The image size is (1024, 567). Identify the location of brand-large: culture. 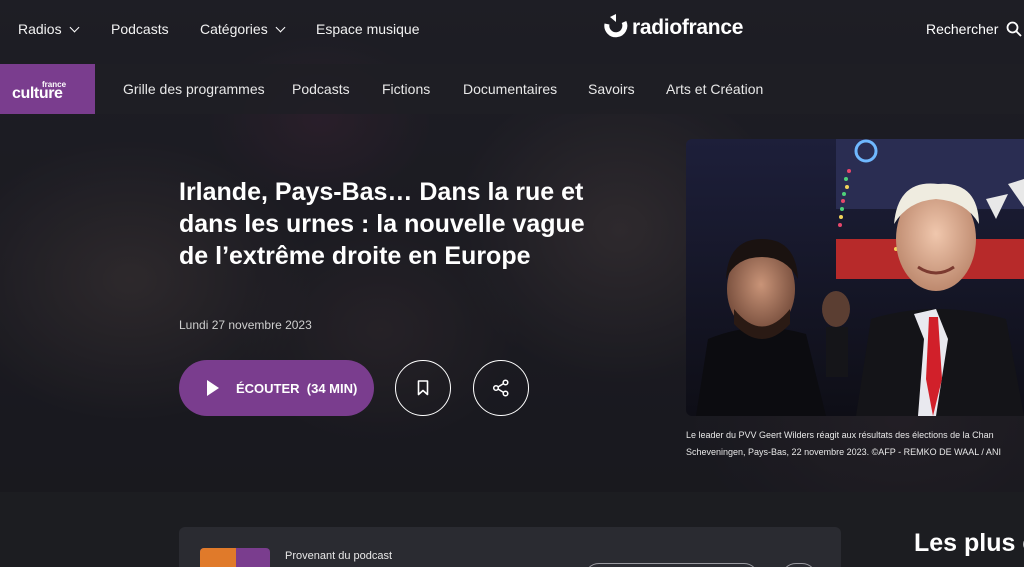
(37, 93).